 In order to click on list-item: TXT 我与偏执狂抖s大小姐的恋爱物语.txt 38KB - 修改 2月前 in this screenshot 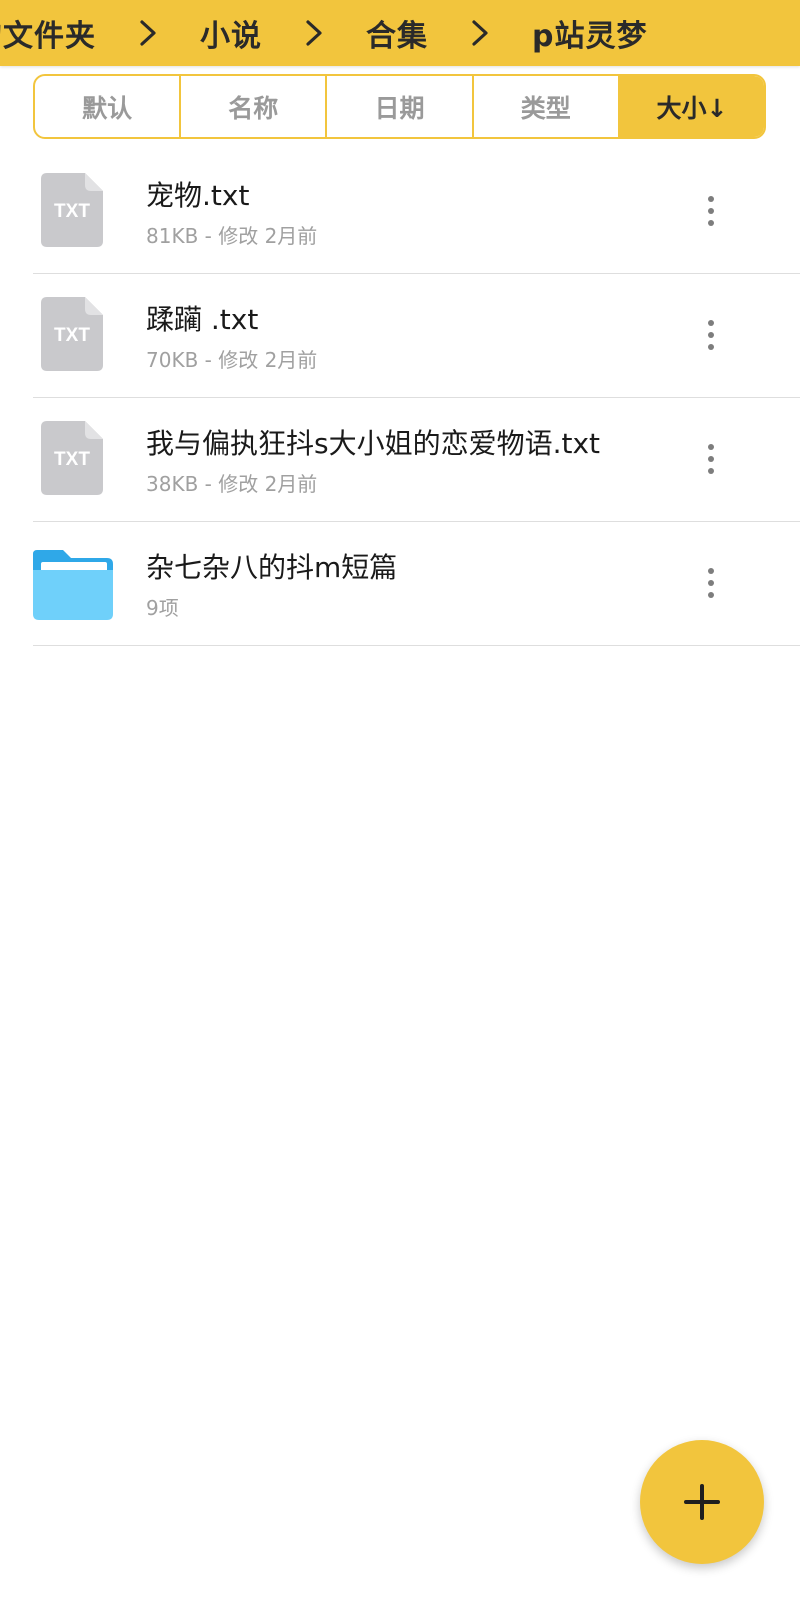, I will do `click(416, 460)`.